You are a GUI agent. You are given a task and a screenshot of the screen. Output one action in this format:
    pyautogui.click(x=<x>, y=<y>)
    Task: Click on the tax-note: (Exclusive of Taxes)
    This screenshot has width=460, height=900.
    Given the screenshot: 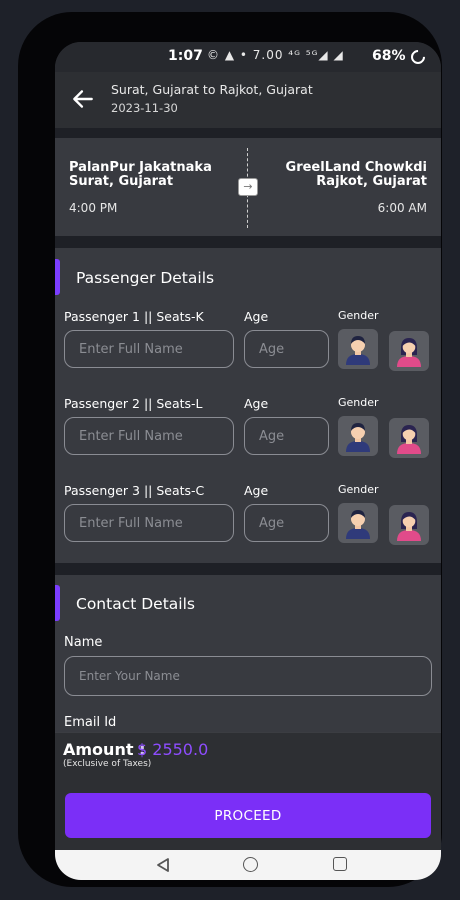 What is the action you would take?
    pyautogui.click(x=107, y=764)
    